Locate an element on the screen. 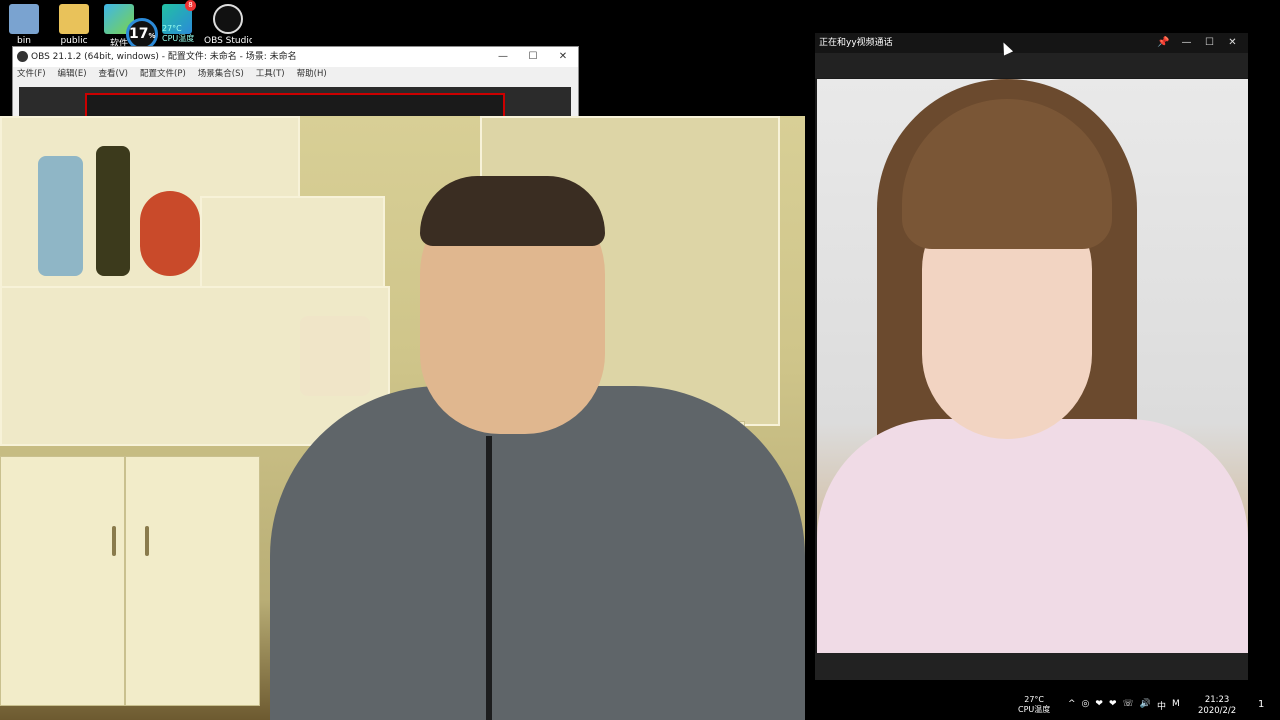 The image size is (1280, 720). tray-cpu-temp-label: CPU温度 is located at coordinates (1034, 709).